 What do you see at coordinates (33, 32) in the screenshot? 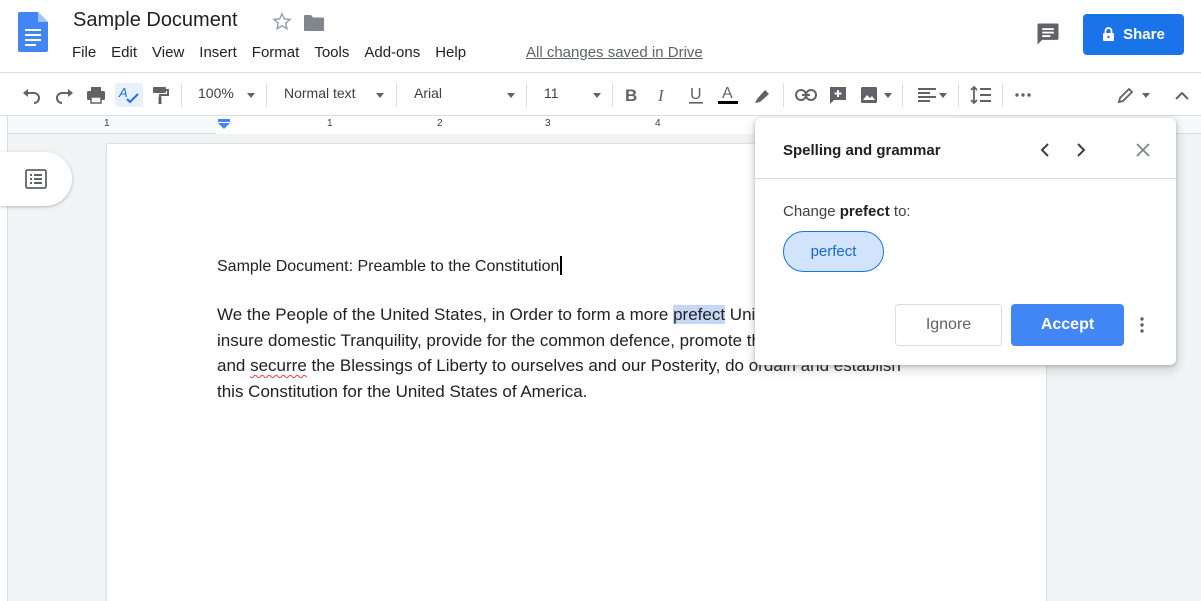
I see `docs-logo-icon` at bounding box center [33, 32].